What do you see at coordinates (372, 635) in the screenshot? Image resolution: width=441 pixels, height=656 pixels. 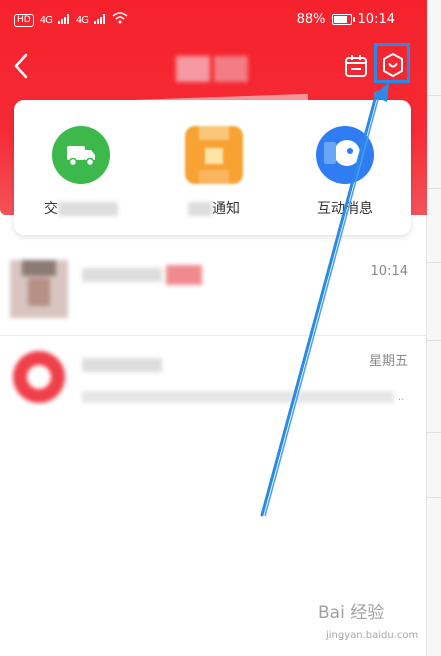 I see `watermark-url: jingyan.baidu.com` at bounding box center [372, 635].